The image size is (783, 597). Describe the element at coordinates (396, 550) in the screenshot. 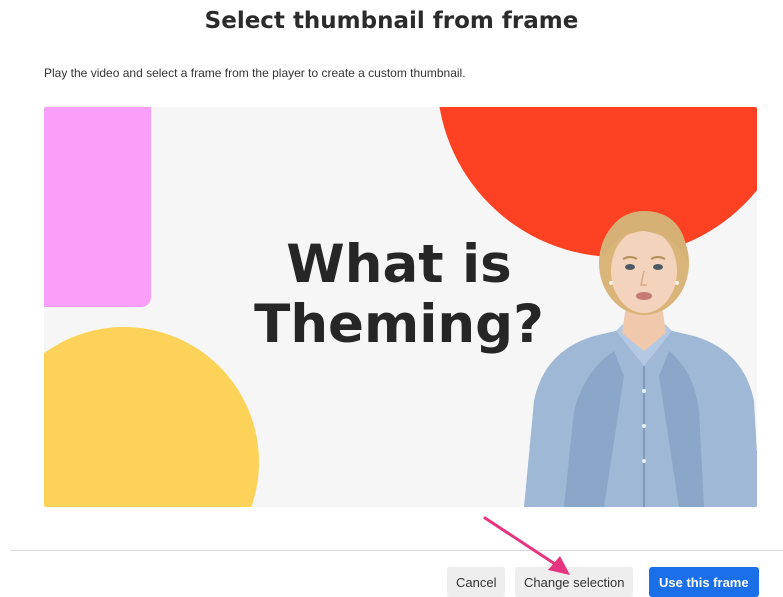

I see `footer-divider` at that location.